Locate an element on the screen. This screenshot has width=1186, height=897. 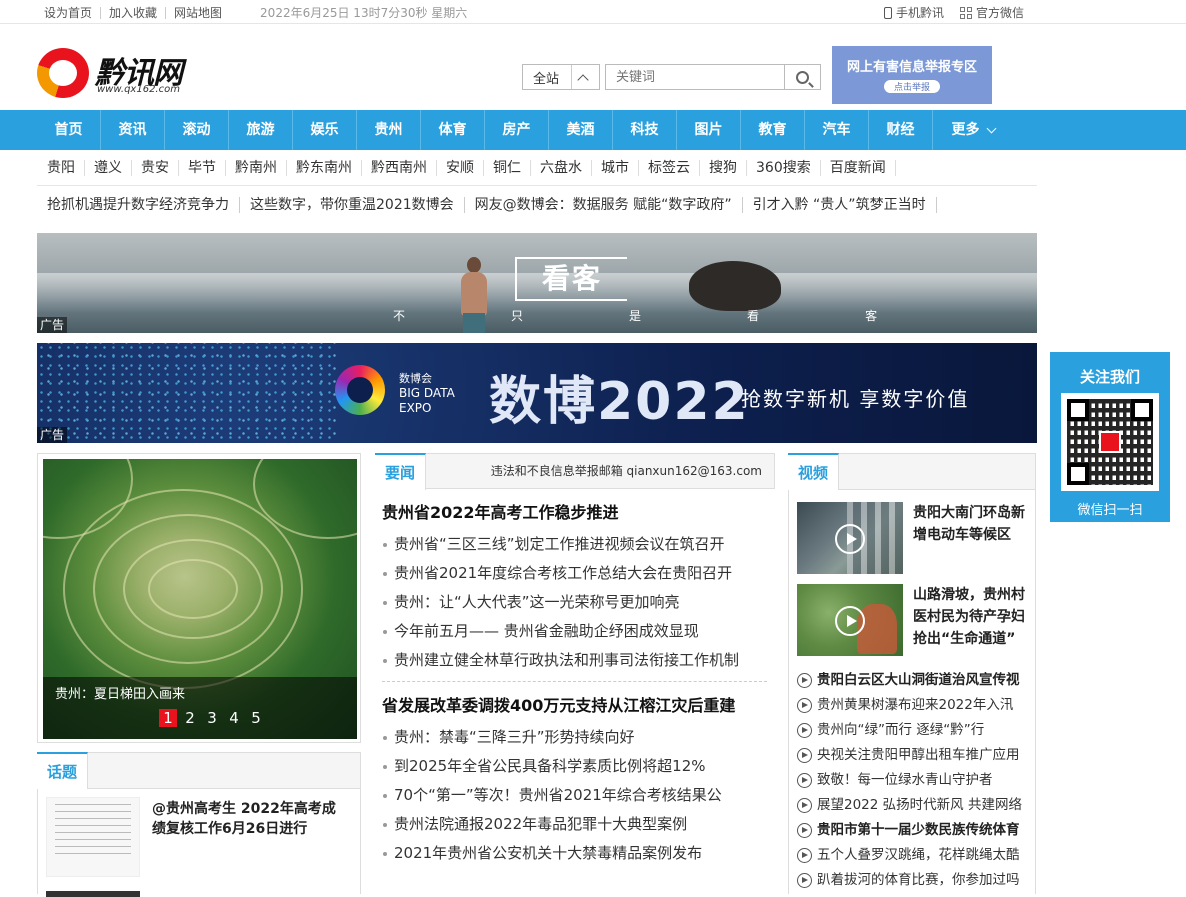
tab-video: 视频 is located at coordinates (814, 471).